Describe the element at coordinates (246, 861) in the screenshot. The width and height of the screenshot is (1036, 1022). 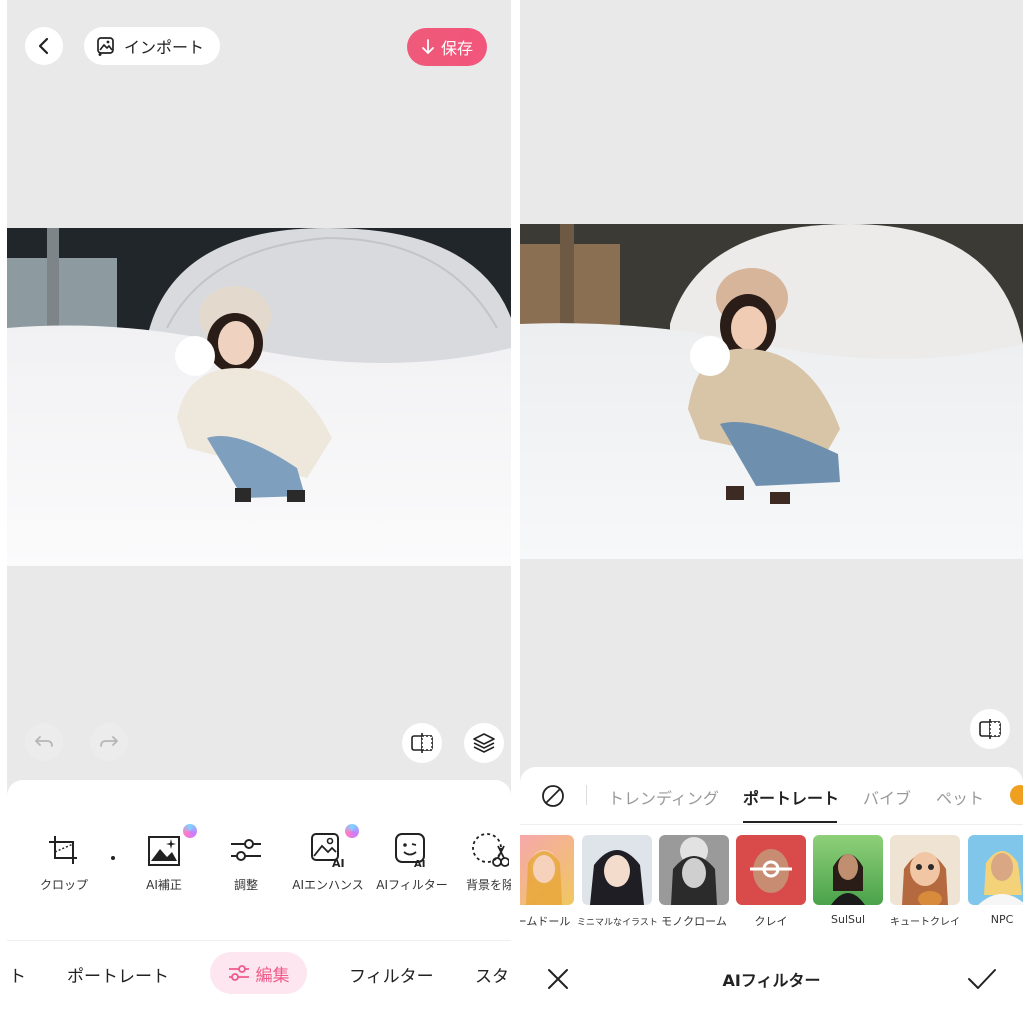
I see `tool-adjust: 調整` at that location.